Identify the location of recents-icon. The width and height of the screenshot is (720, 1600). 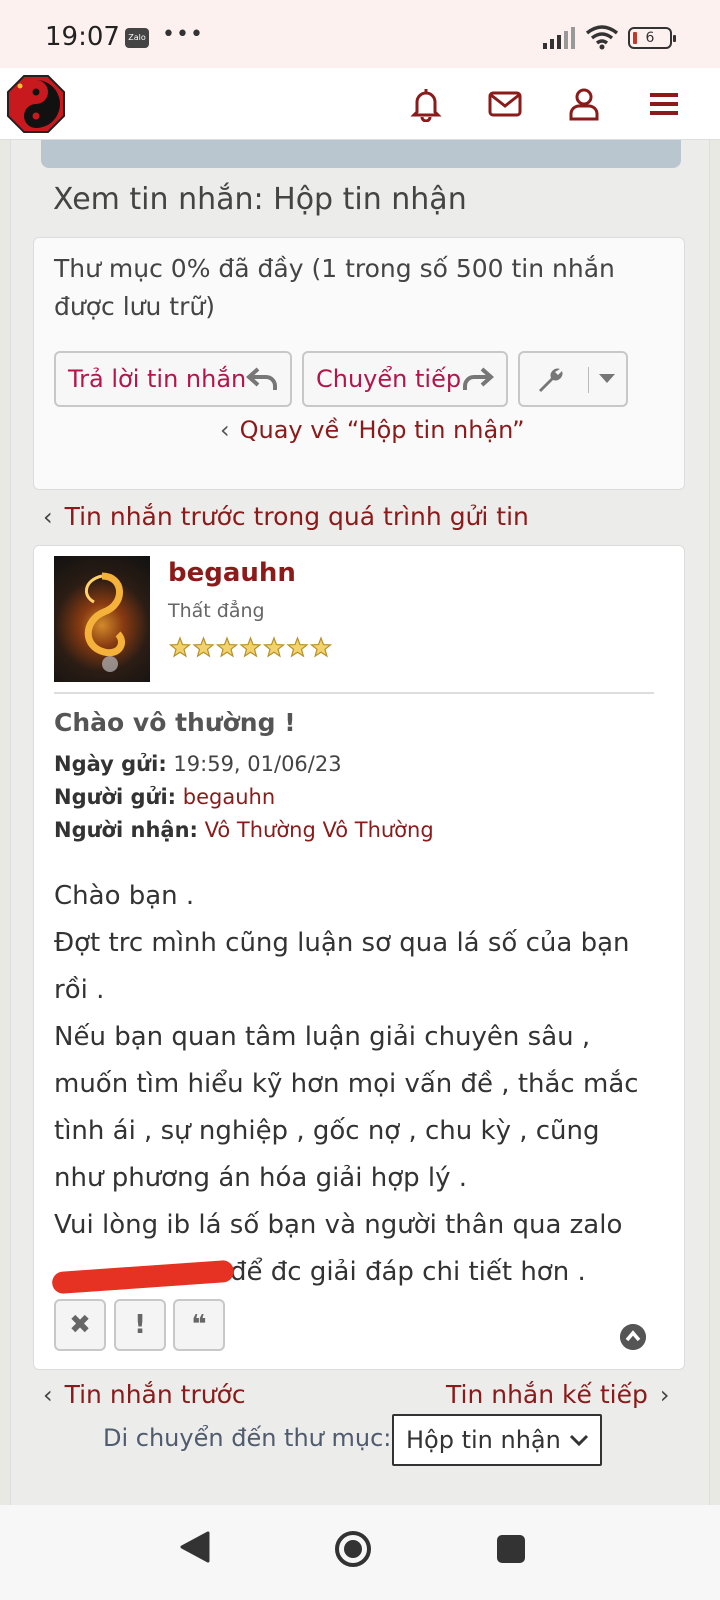
(511, 1549).